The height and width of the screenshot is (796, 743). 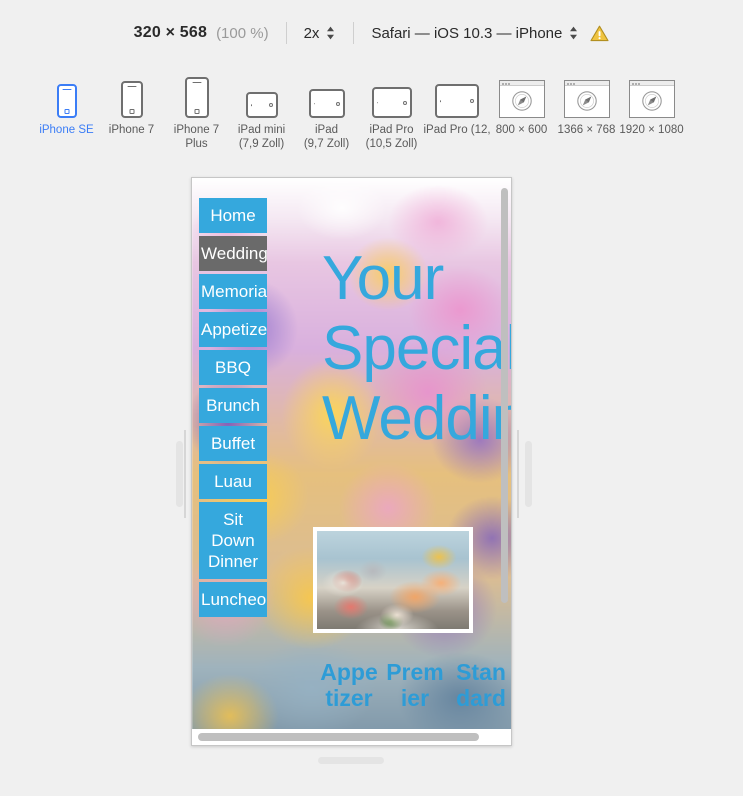 I want to click on page-headline: Your Special Wedding, so click(x=416, y=348).